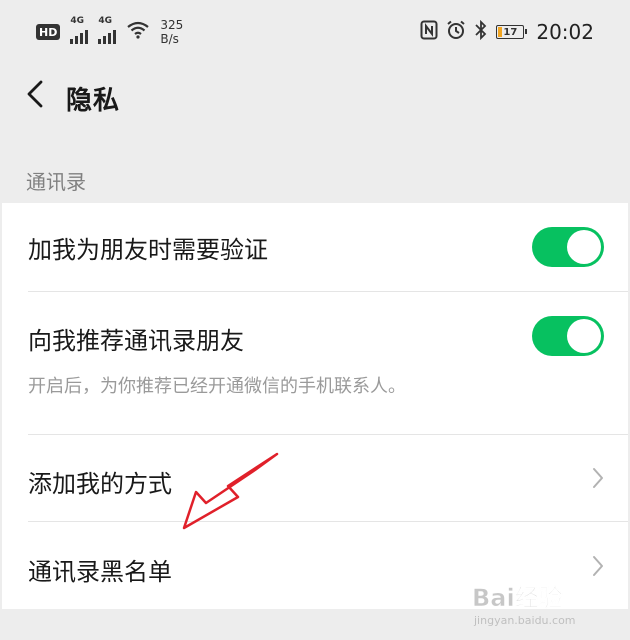  Describe the element at coordinates (315, 97) in the screenshot. I see `navigation-bar: 隐私` at that location.